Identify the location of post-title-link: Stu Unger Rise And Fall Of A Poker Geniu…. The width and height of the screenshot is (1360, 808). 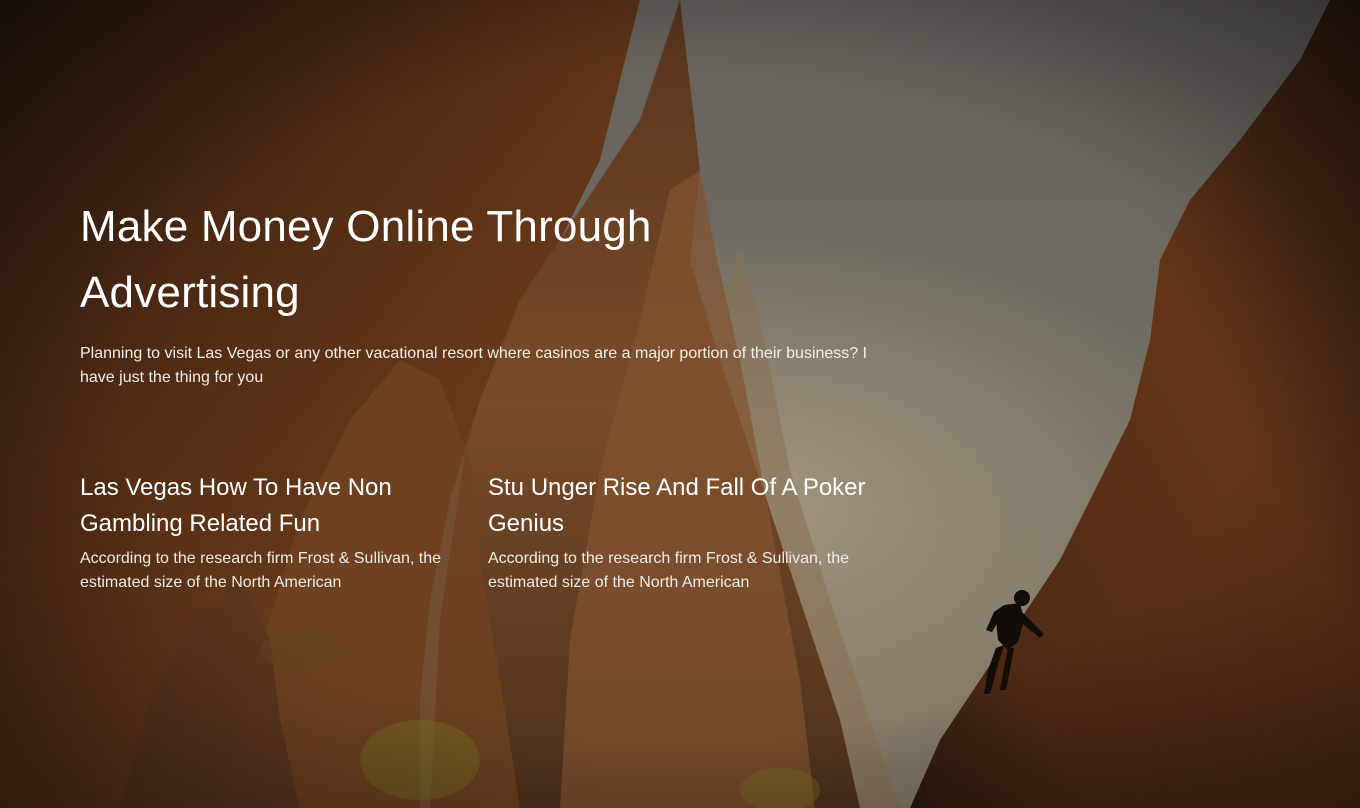
(684, 506).